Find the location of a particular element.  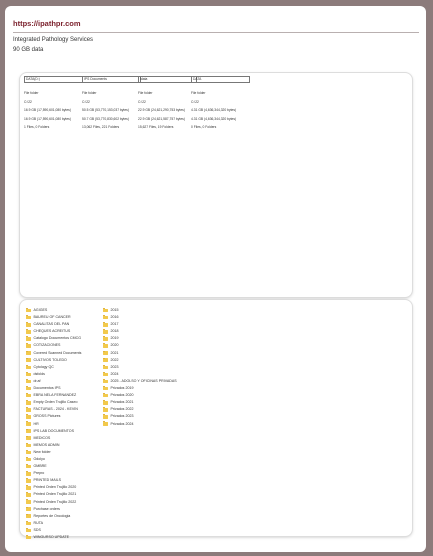

folder-item: FACTURAS - 2024 - KEVIN is located at coordinates (53, 409).